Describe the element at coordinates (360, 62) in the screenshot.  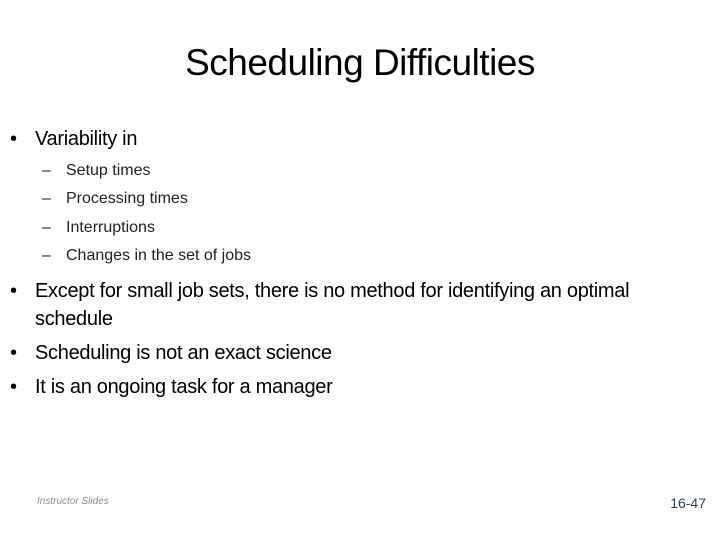
I see `slide-title: Scheduling Difficulties` at that location.